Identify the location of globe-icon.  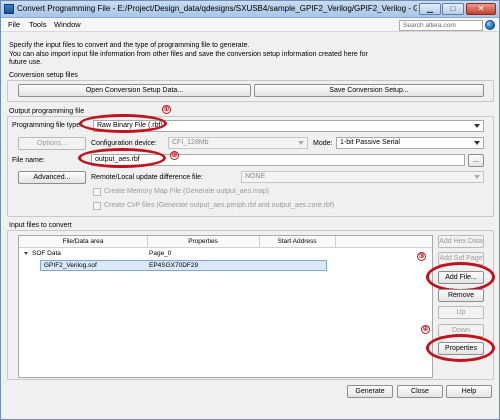
(490, 25).